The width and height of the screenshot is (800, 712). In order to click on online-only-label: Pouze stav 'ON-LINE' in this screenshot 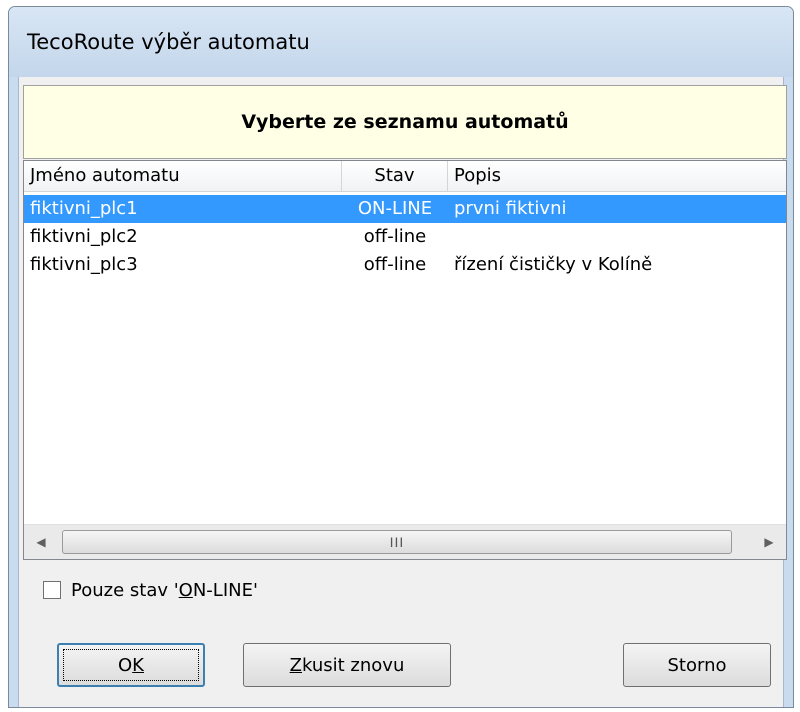, I will do `click(164, 590)`.